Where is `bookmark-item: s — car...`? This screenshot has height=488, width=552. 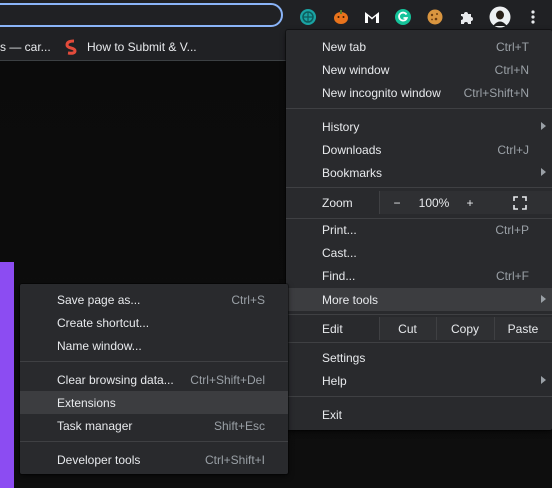 bookmark-item: s — car... is located at coordinates (25, 47).